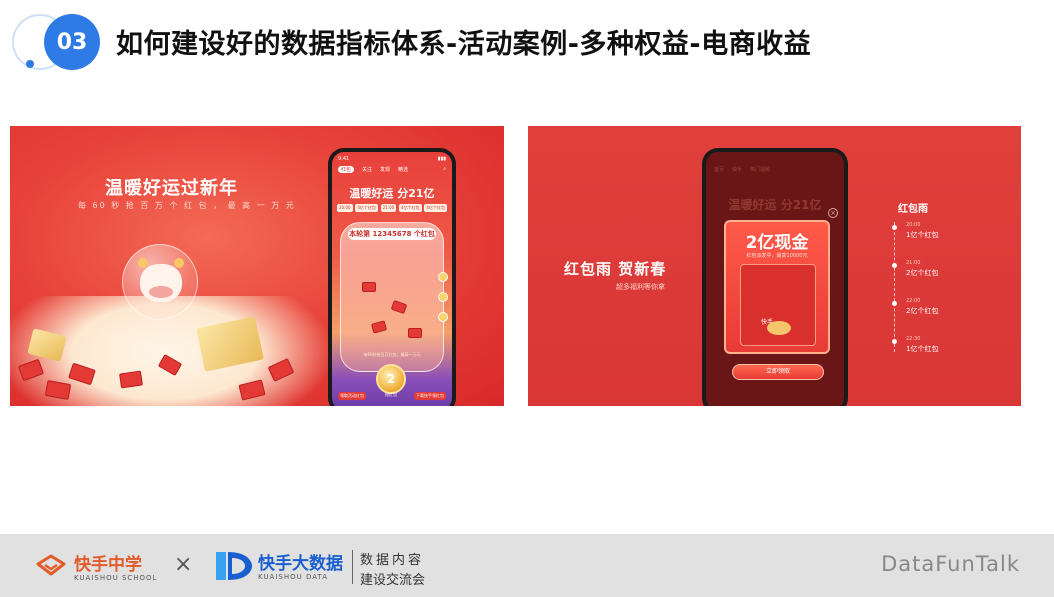 The image size is (1054, 597). What do you see at coordinates (367, 169) in the screenshot?
I see `tab-follow: 关注` at bounding box center [367, 169].